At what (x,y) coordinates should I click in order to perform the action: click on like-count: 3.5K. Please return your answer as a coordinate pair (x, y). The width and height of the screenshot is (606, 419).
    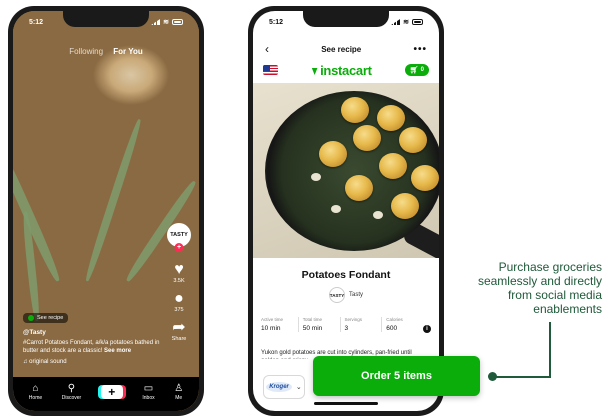
    Looking at the image, I should click on (179, 281).